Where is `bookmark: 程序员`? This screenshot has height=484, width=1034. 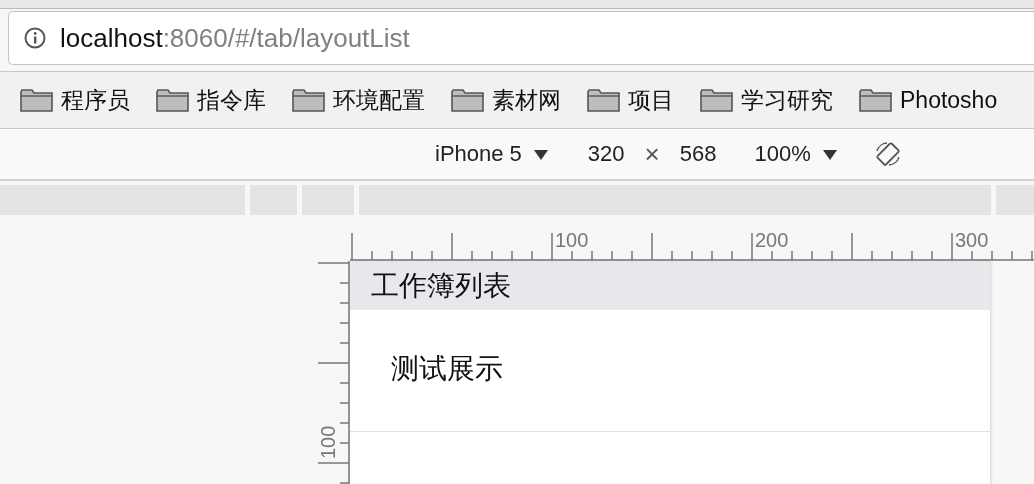 bookmark: 程序员 is located at coordinates (75, 100).